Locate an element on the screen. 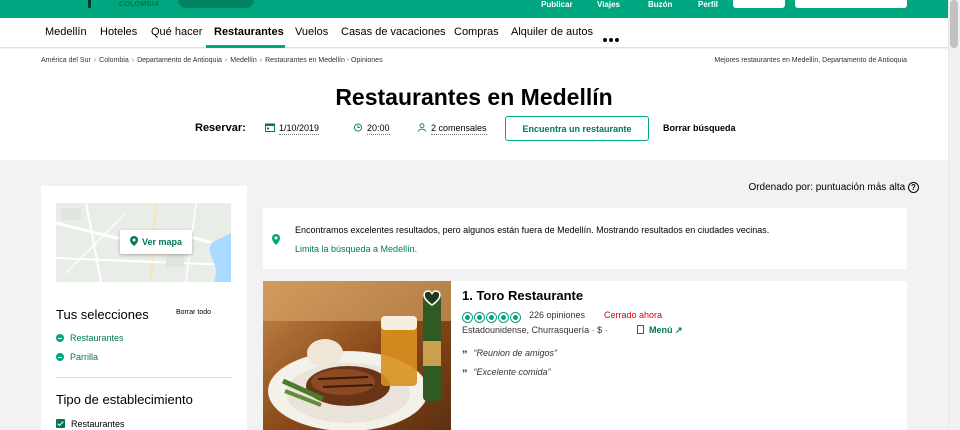 This screenshot has height=430, width=960. view-map-label: Ver mapa is located at coordinates (162, 242).